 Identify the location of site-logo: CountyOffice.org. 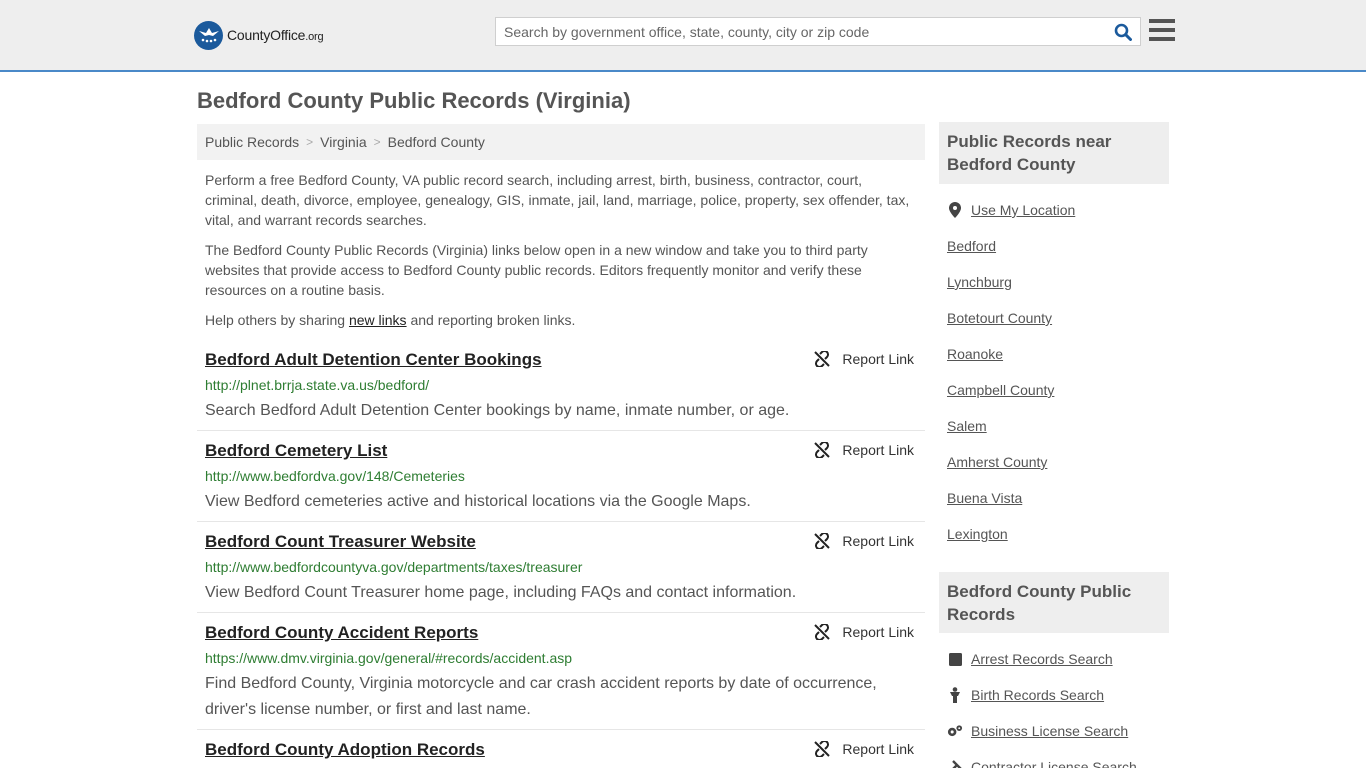
(259, 35).